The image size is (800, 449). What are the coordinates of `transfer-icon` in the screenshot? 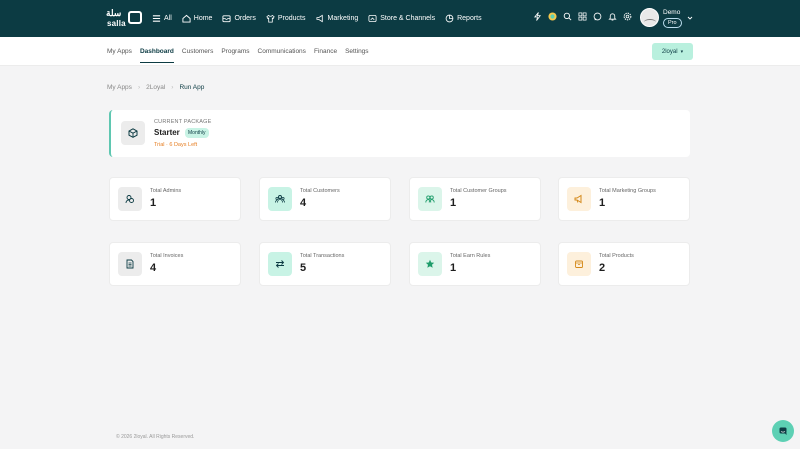 It's located at (280, 264).